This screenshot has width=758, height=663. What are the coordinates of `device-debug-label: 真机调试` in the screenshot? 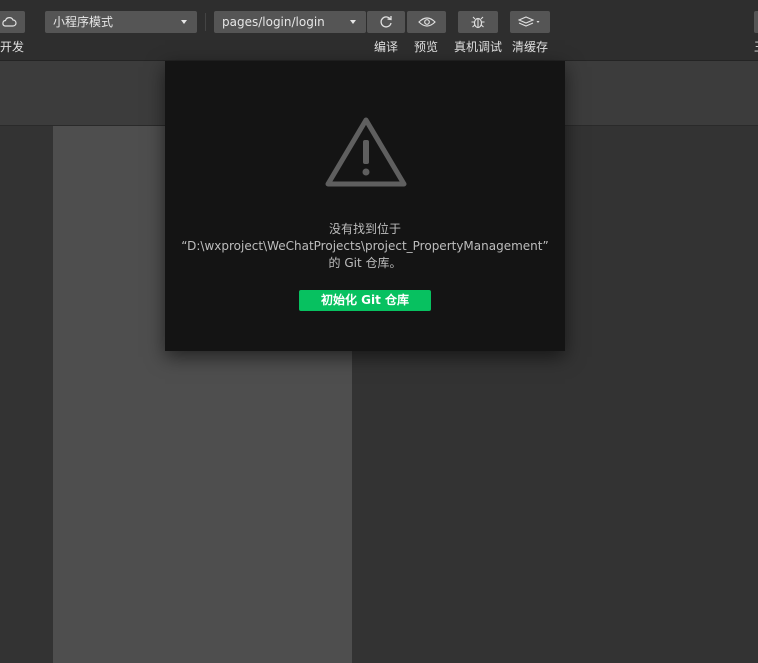 It's located at (478, 47).